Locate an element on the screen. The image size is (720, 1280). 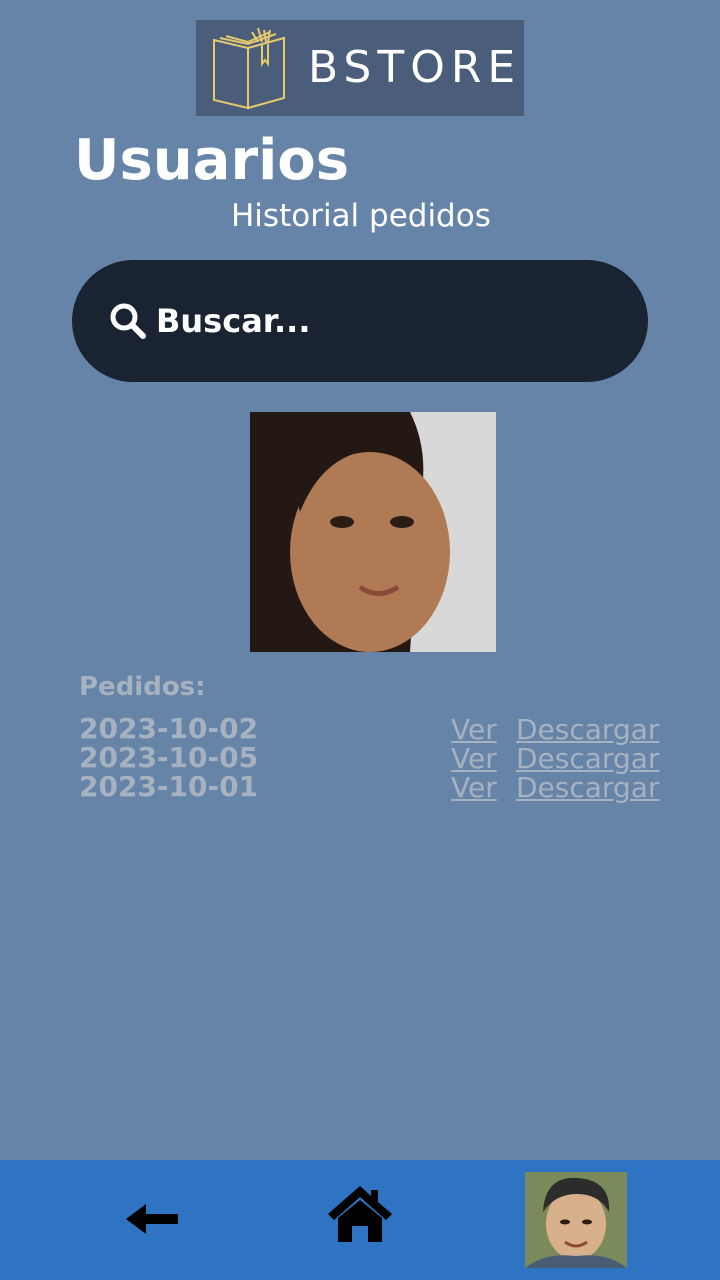
user-face-icon is located at coordinates (373, 532).